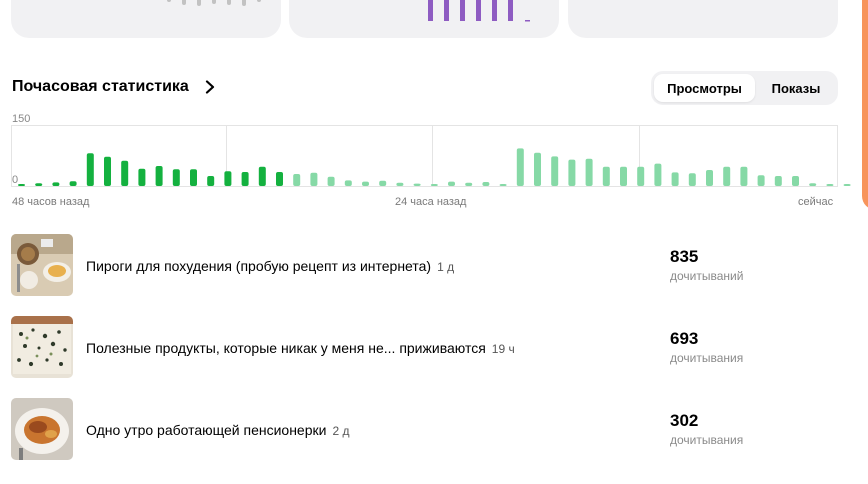 The image size is (868, 484). Describe the element at coordinates (51, 202) in the screenshot. I see `x-label-start: 48 часов назад` at that location.